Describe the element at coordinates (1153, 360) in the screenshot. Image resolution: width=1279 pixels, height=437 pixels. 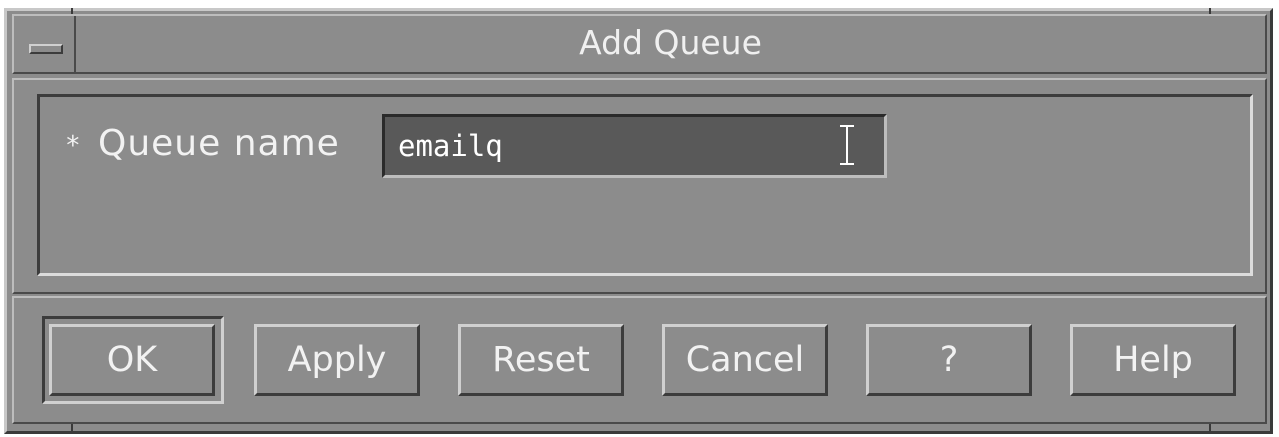
I see `help-button: Help` at that location.